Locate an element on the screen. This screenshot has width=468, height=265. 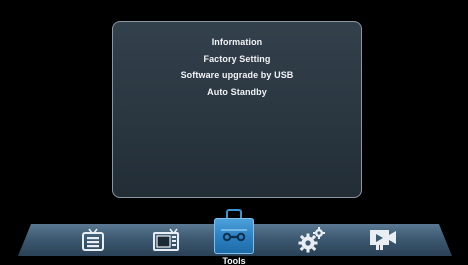
tv-screen-icon is located at coordinates (166, 240).